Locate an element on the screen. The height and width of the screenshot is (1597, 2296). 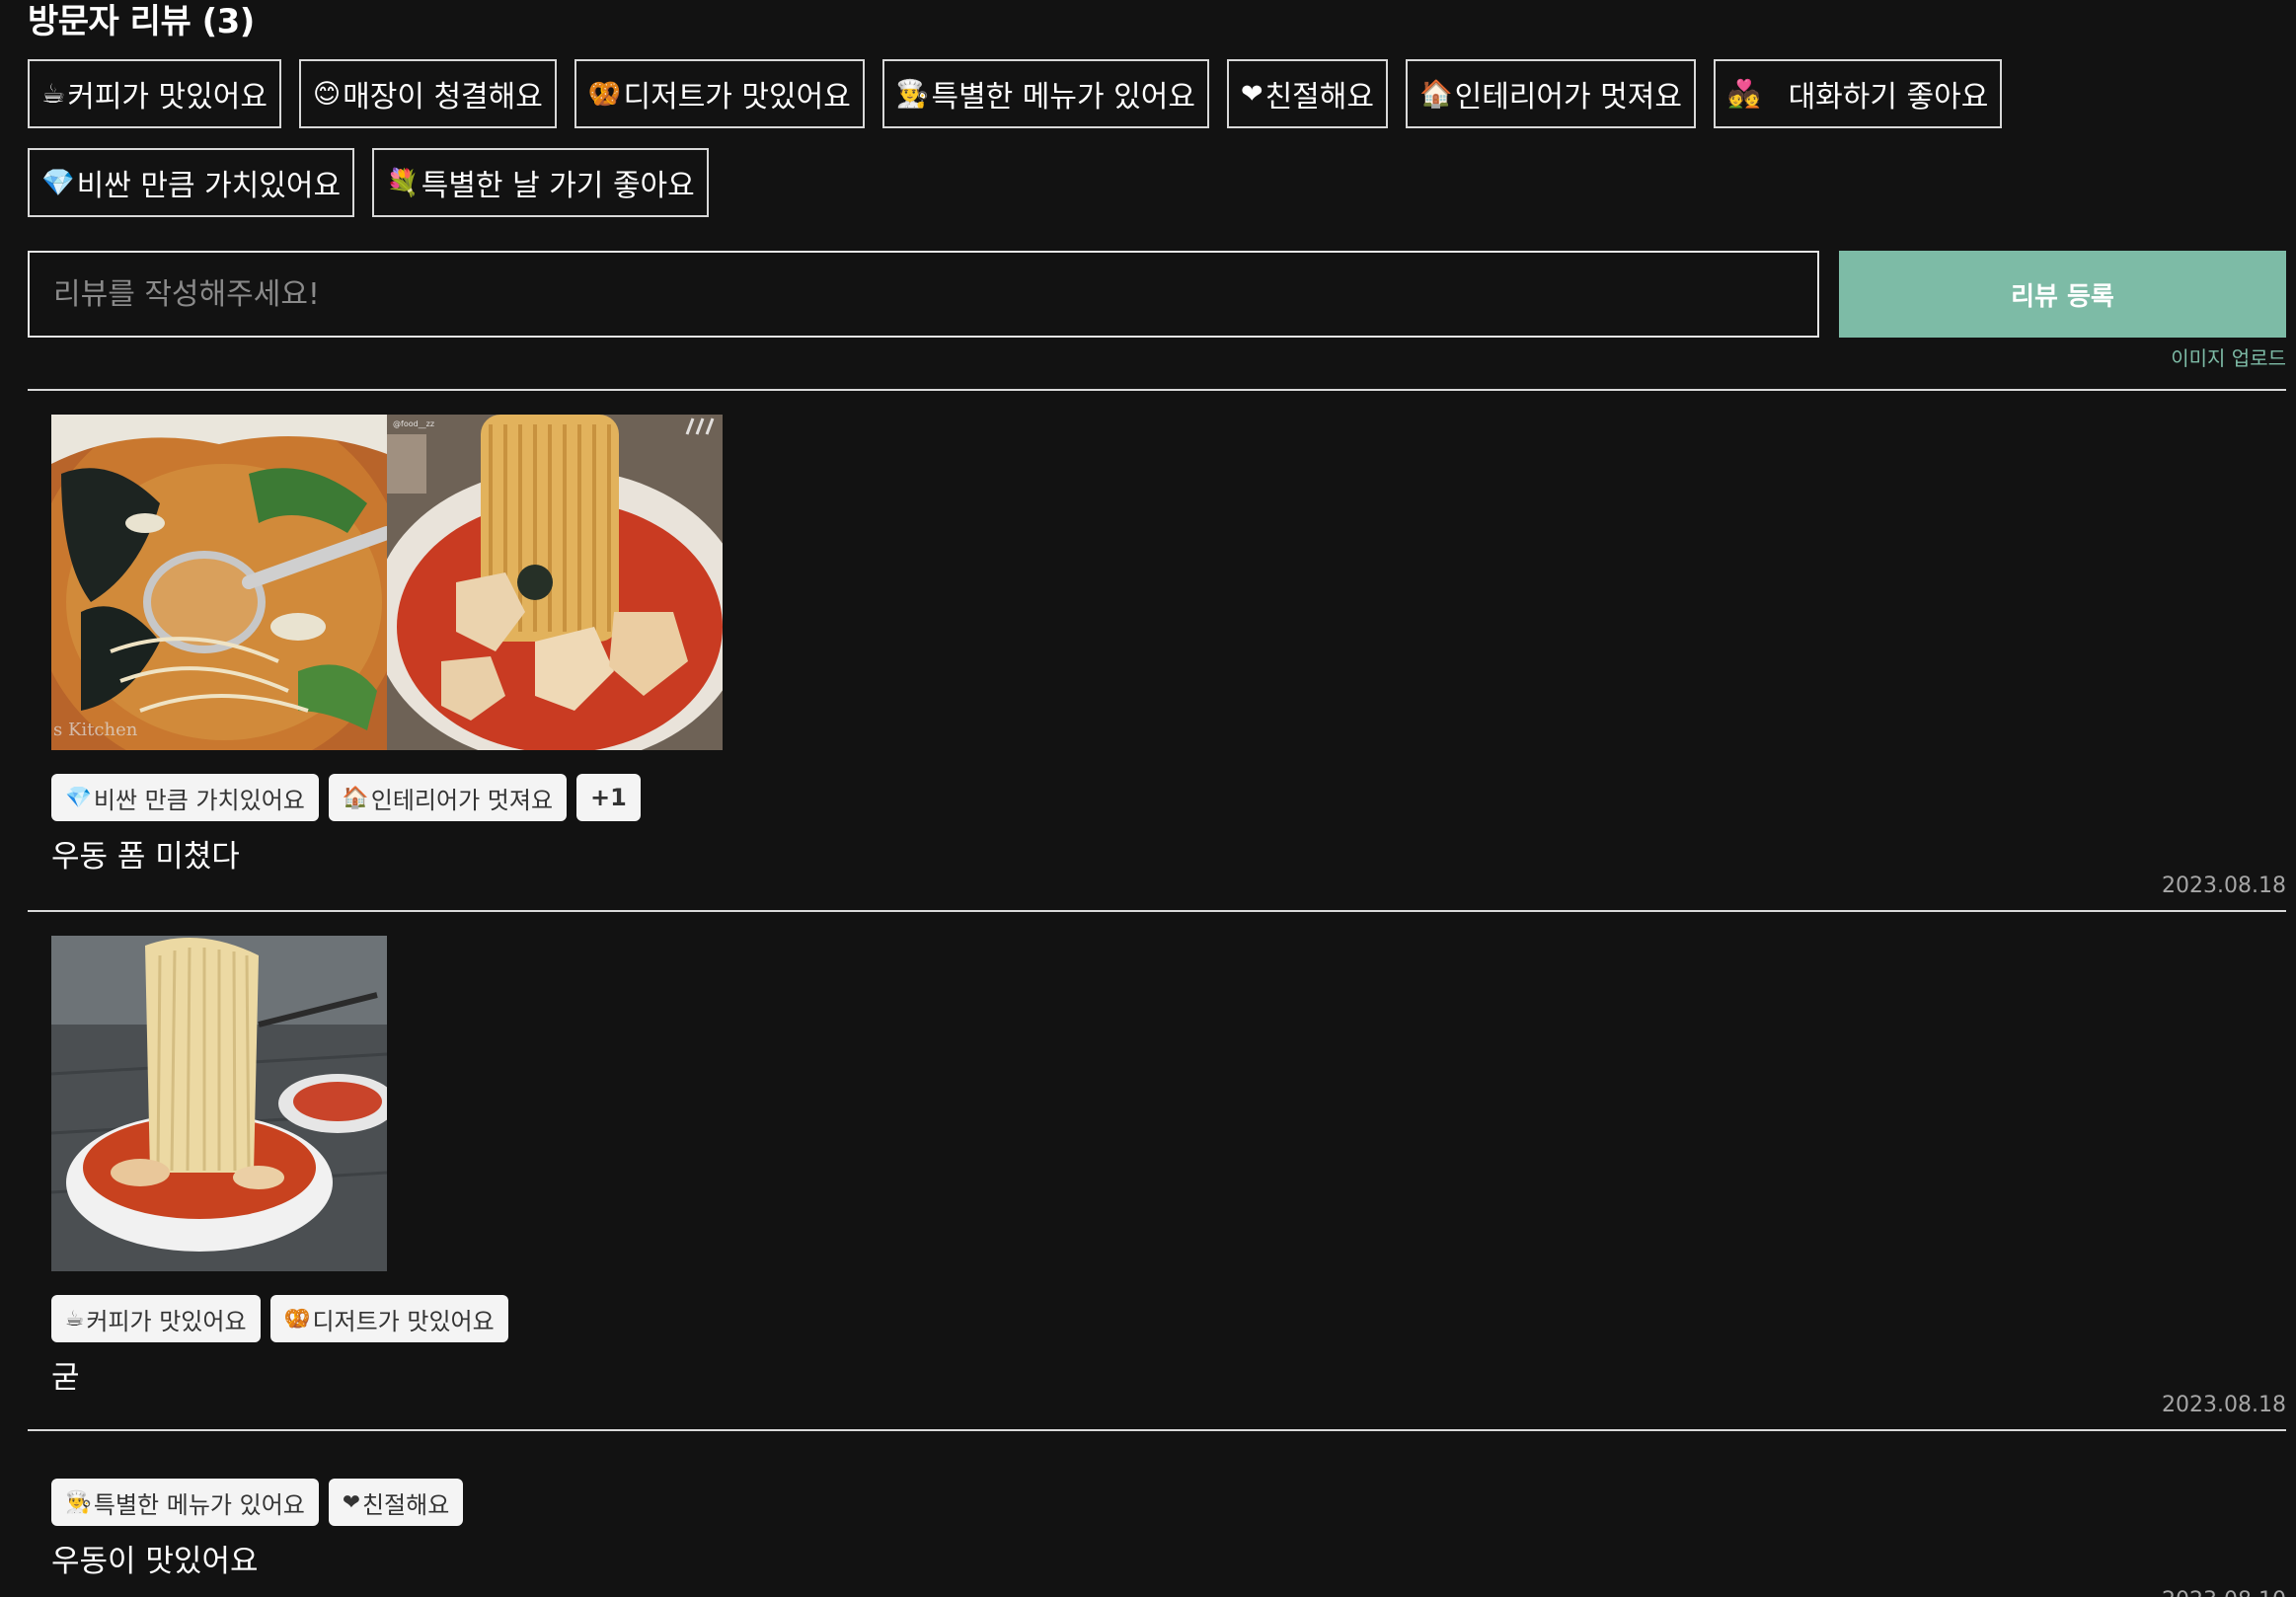
review-form: 리뷰 등록 is located at coordinates (1157, 295).